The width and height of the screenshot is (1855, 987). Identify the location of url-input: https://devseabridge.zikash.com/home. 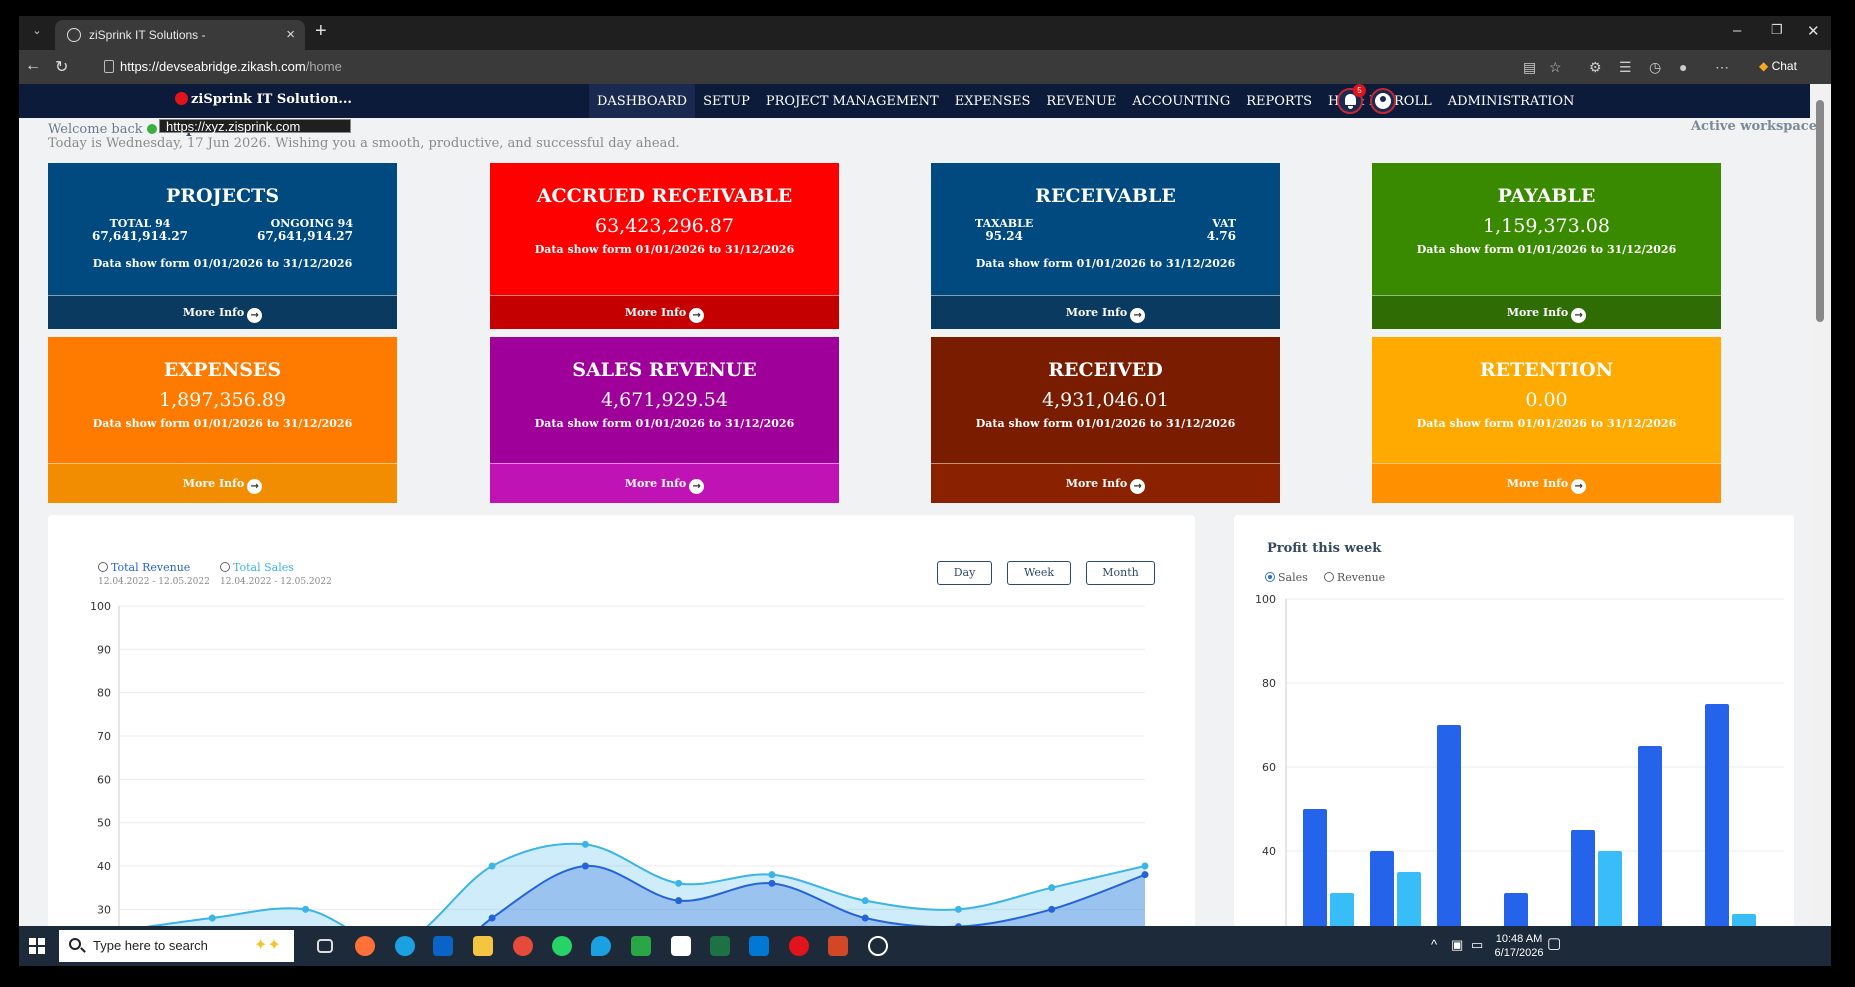
(804, 67).